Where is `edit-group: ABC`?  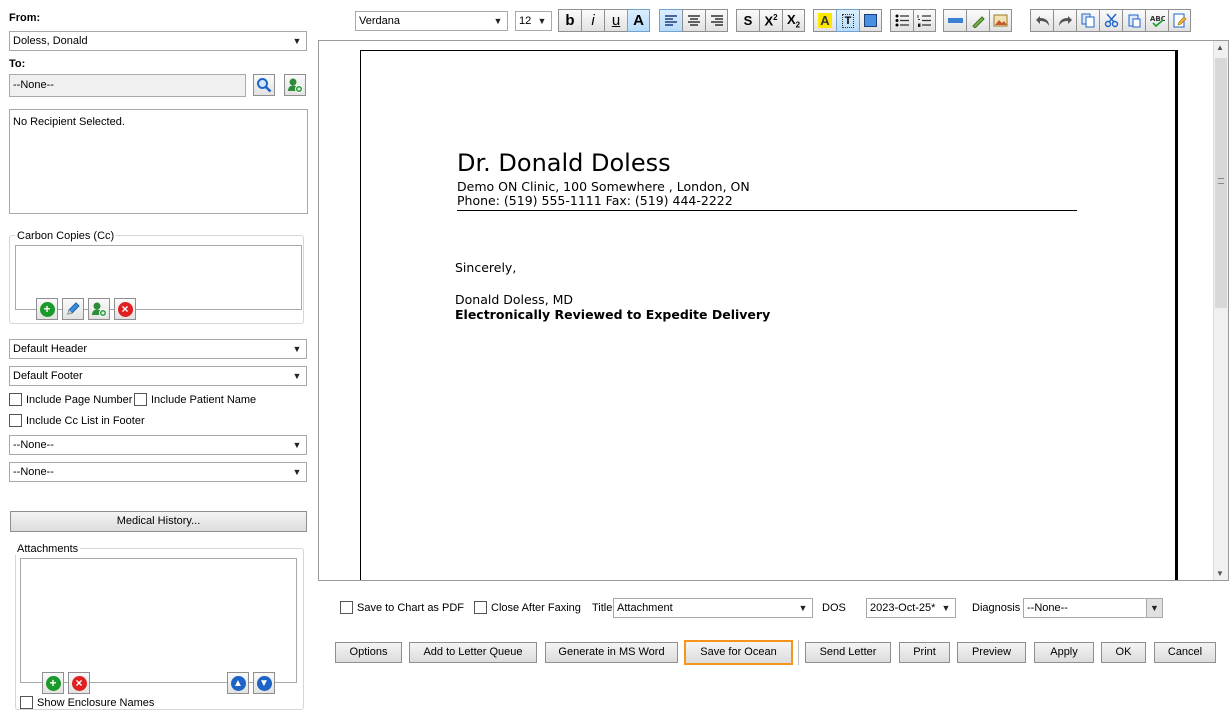
edit-group: ABC is located at coordinates (1110, 20).